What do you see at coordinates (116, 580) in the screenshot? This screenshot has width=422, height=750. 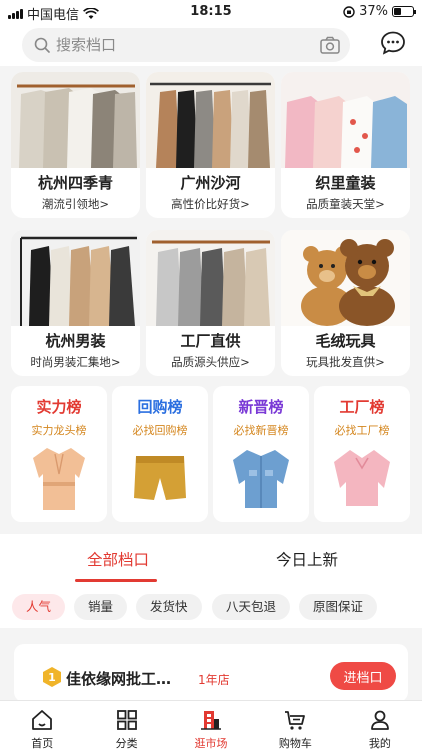 I see `active-tab-indicator` at bounding box center [116, 580].